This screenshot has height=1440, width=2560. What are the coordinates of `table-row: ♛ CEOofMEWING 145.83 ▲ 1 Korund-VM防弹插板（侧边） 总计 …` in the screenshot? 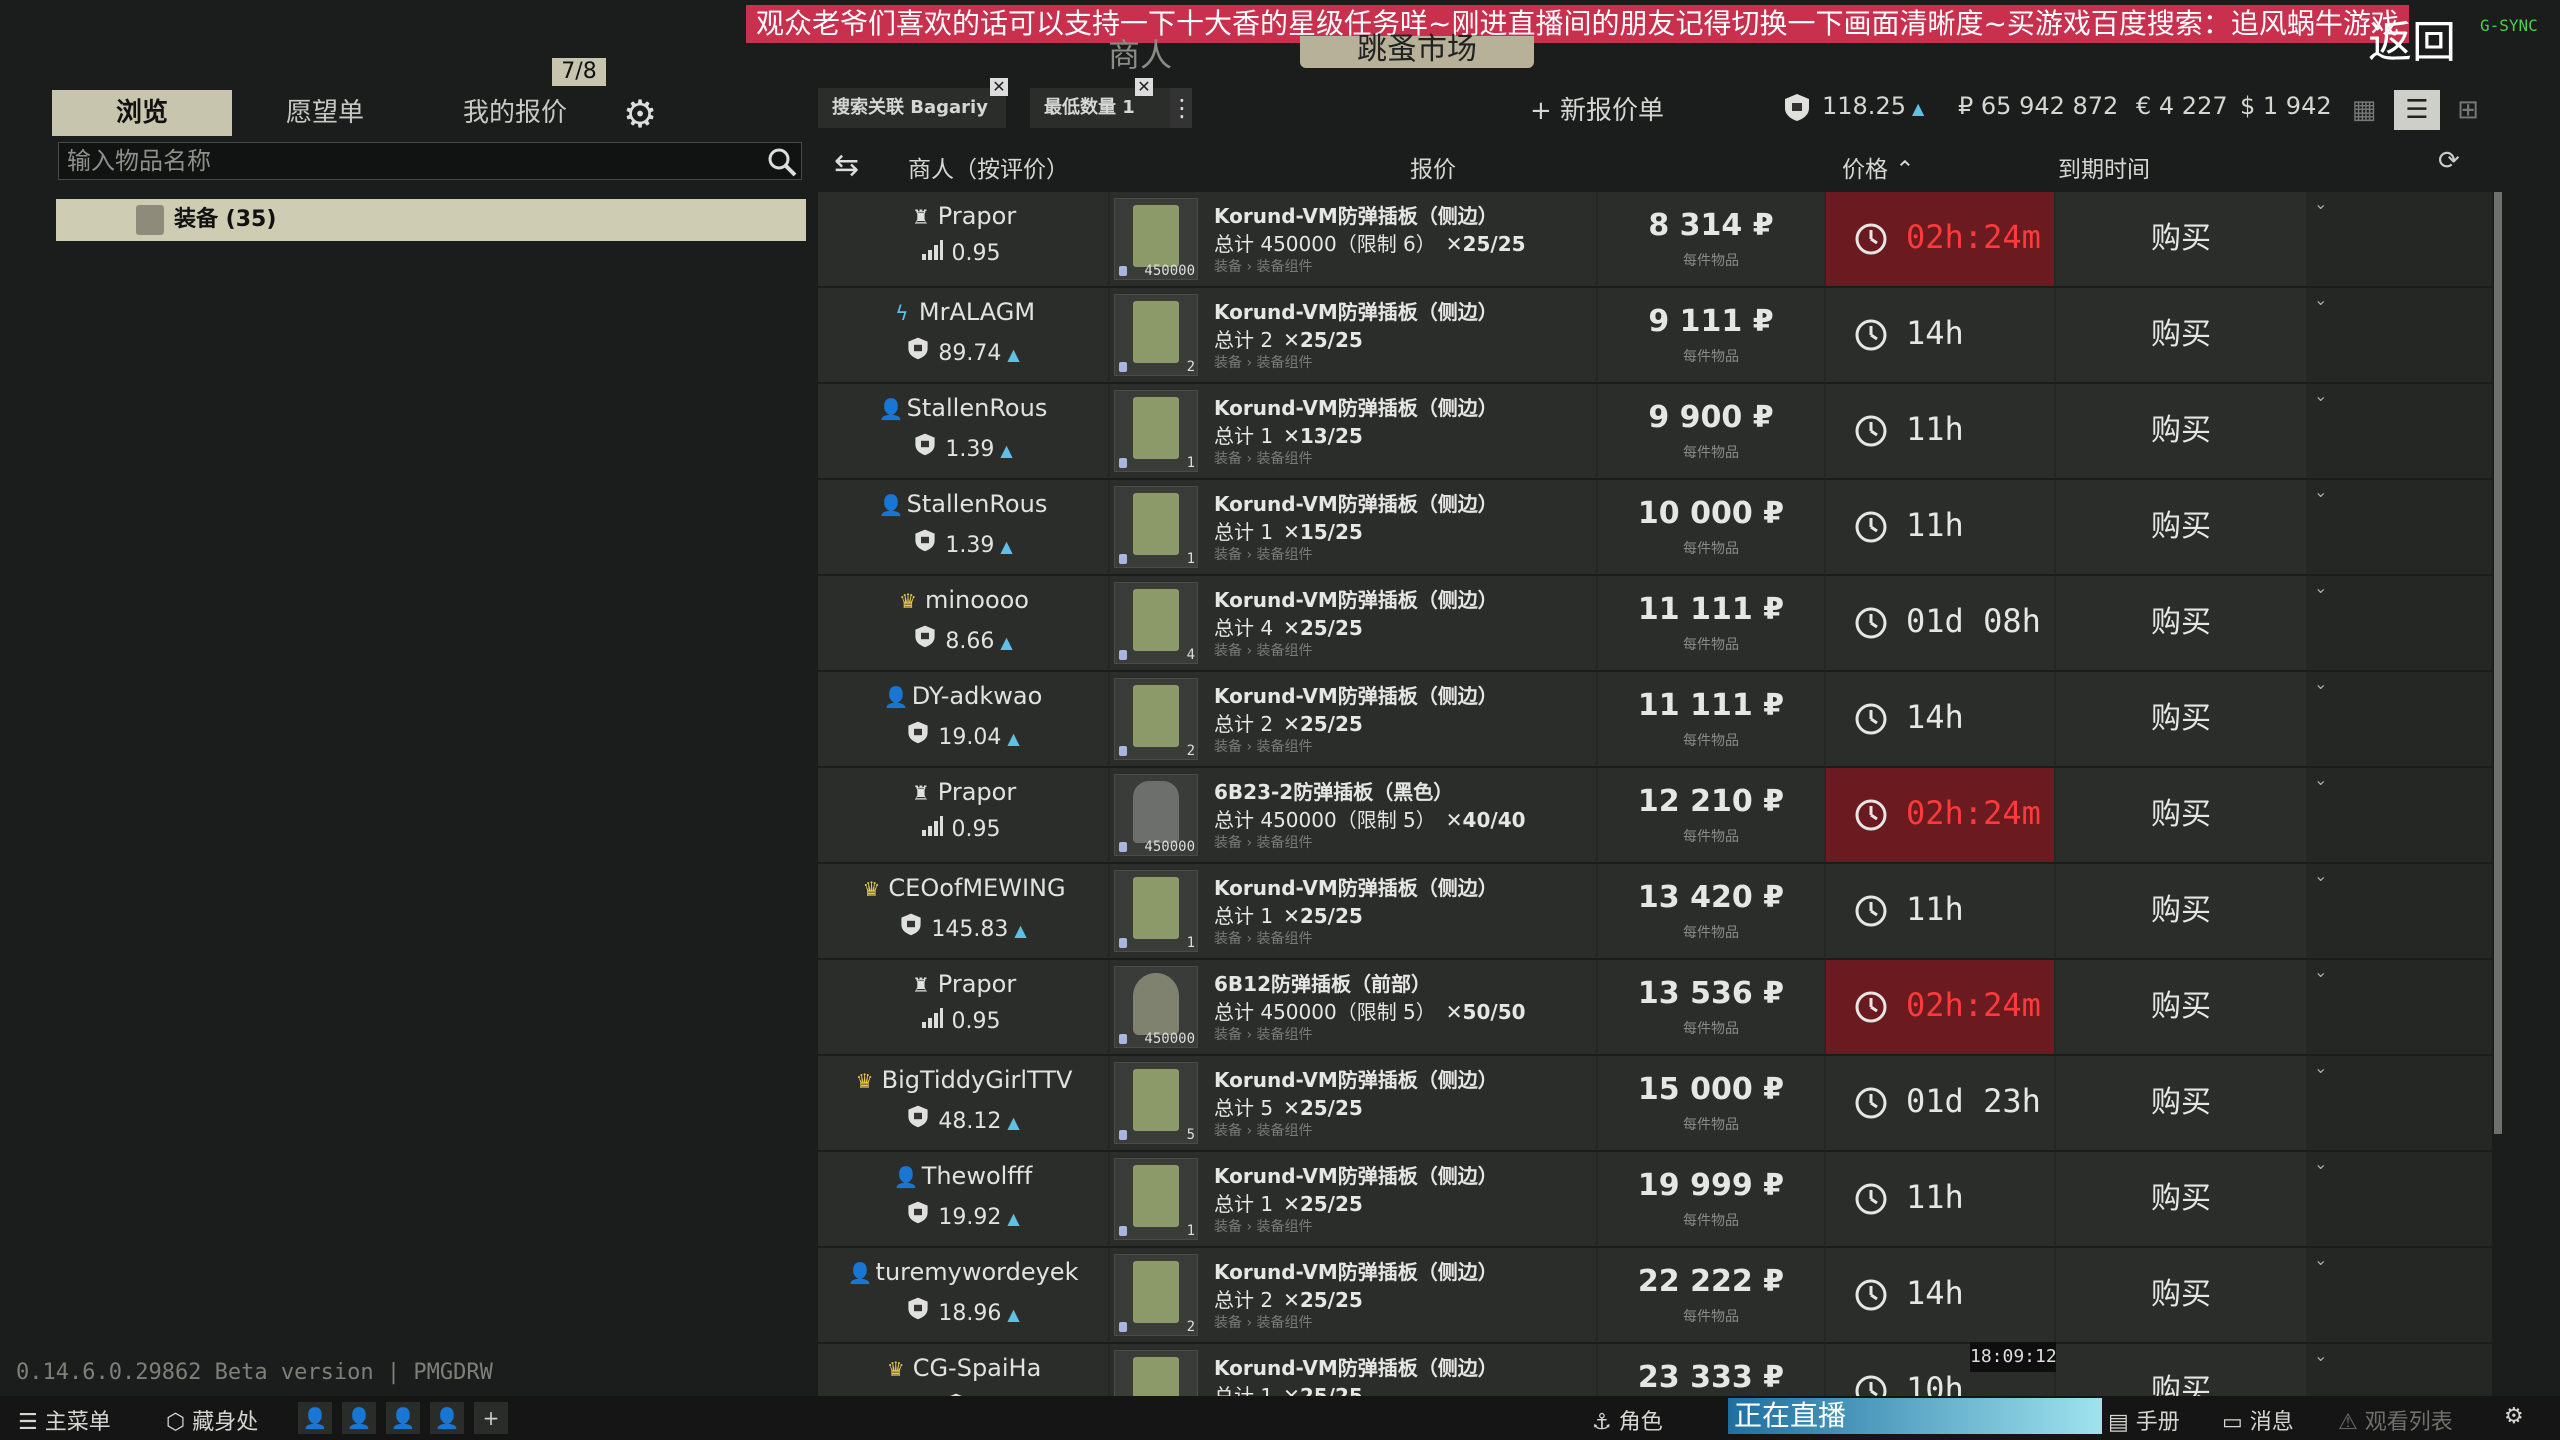 It's located at (1655, 911).